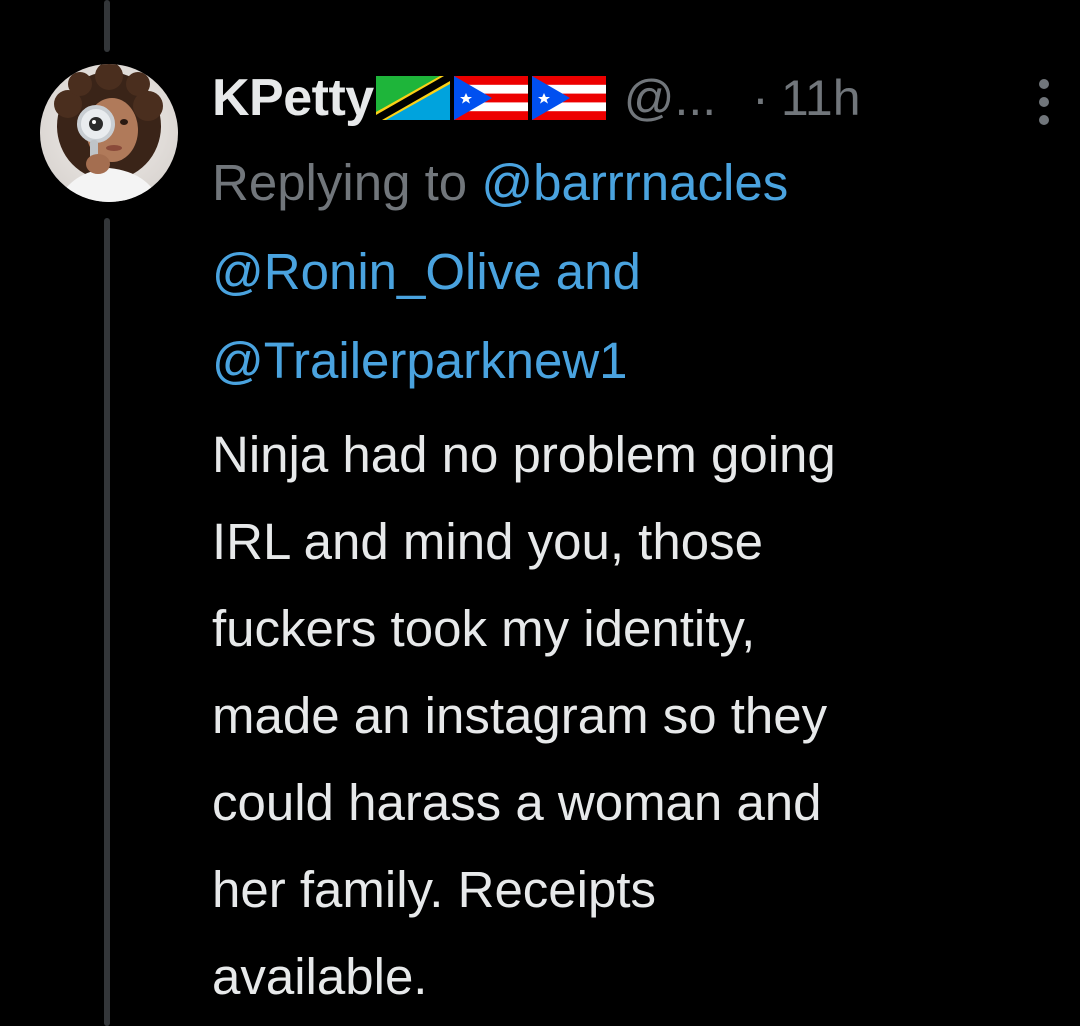  What do you see at coordinates (377, 271) in the screenshot?
I see `mention-link: @Ronin_Olive` at bounding box center [377, 271].